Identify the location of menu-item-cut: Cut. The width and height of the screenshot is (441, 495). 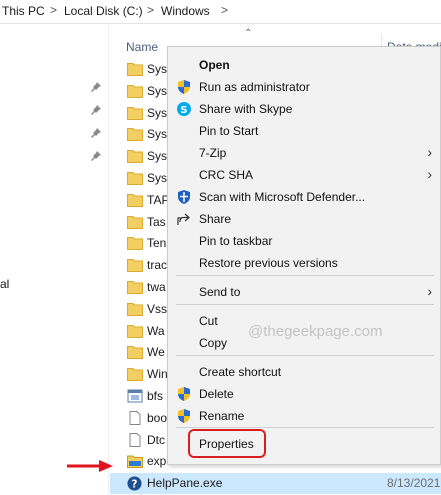
(304, 321).